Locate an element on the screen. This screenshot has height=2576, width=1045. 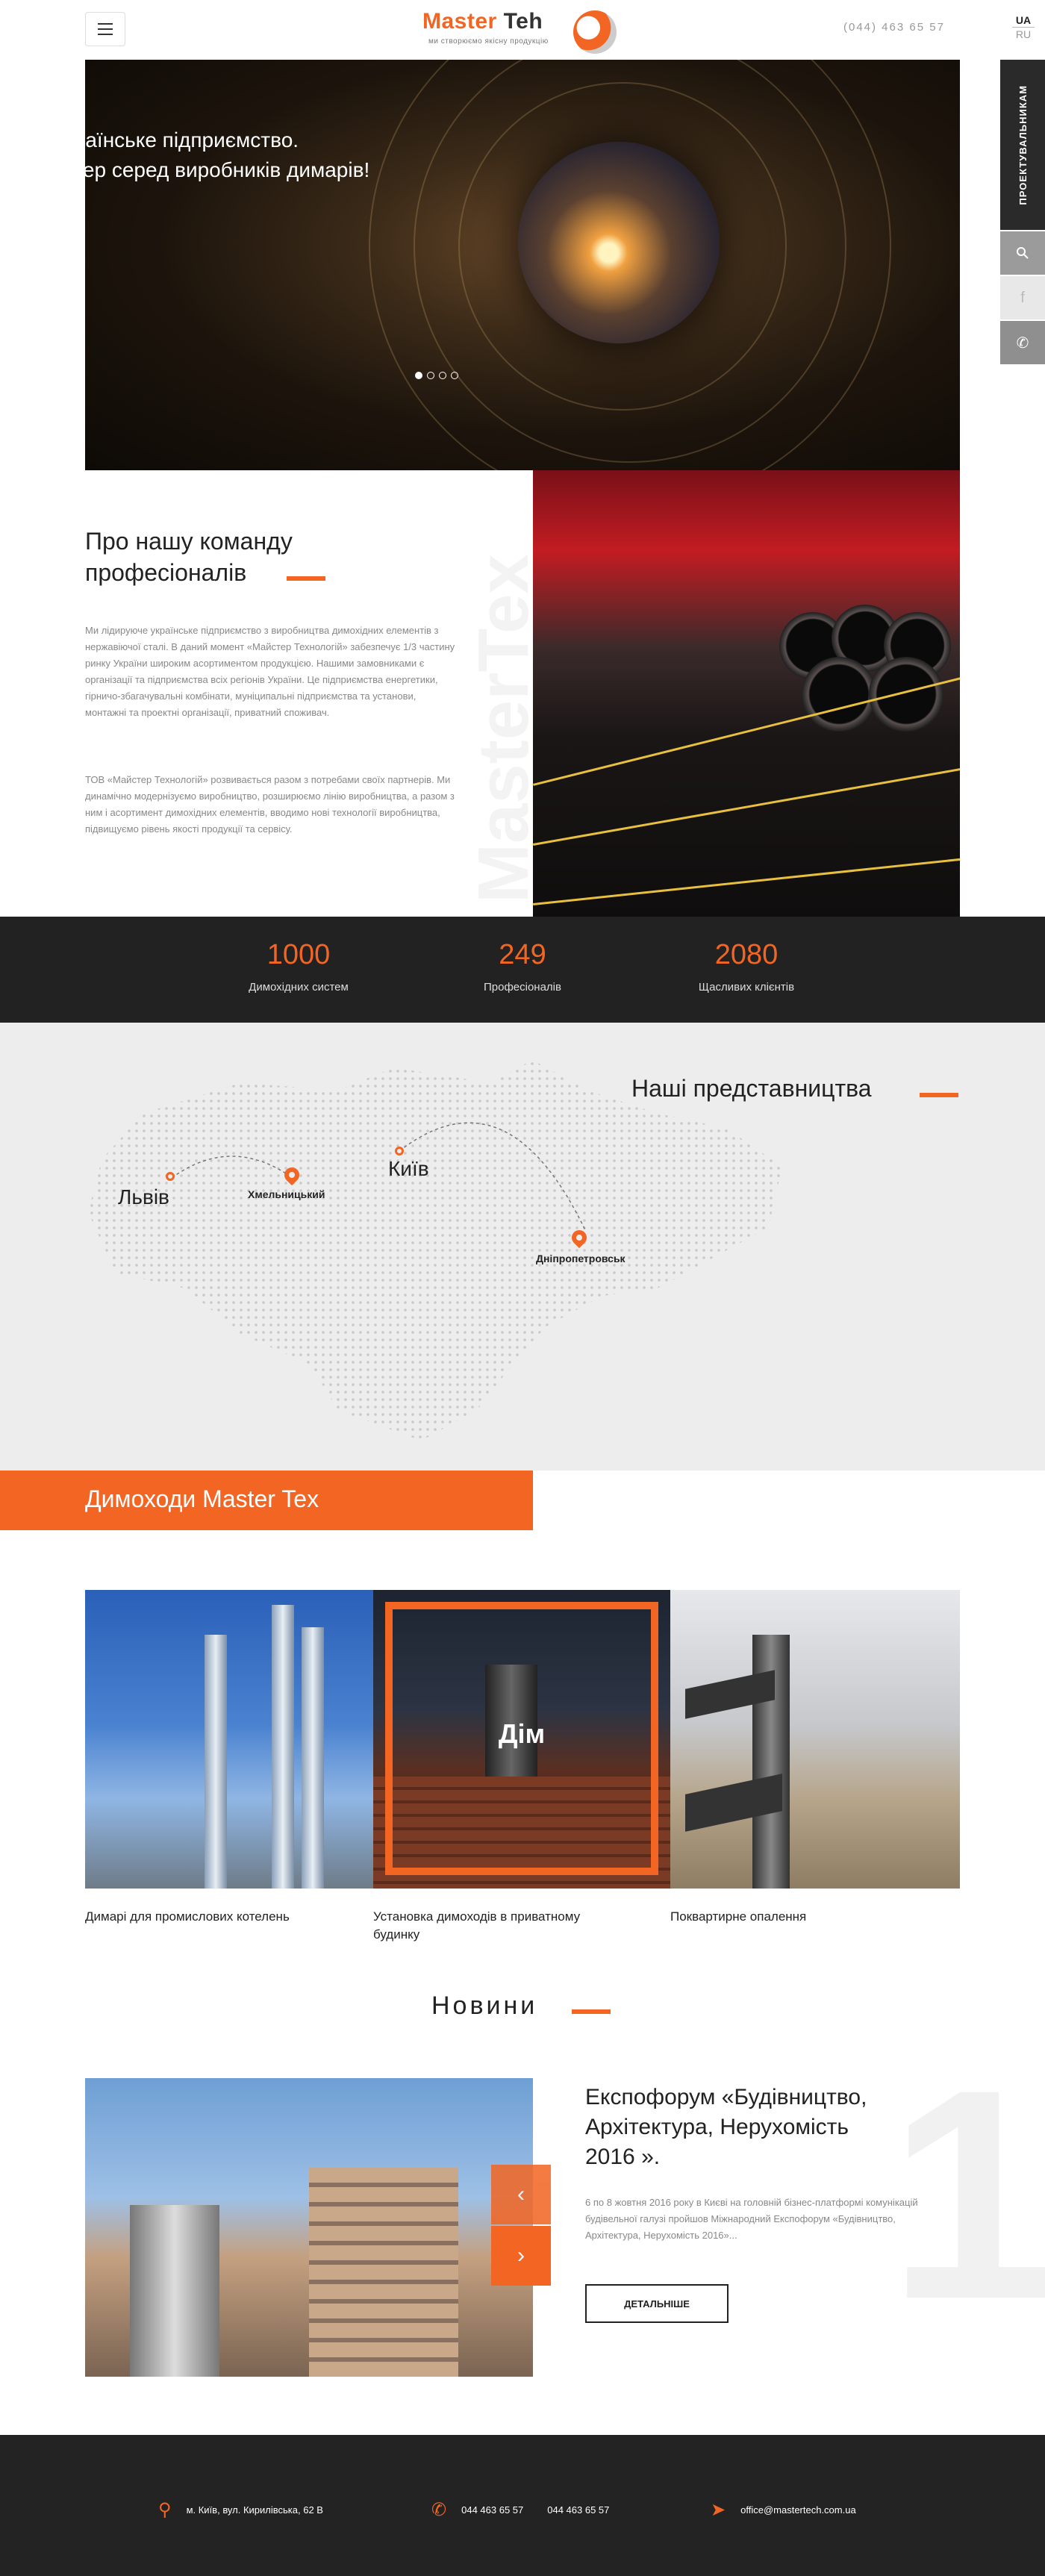
city-kyiv: Київ is located at coordinates (409, 1169).